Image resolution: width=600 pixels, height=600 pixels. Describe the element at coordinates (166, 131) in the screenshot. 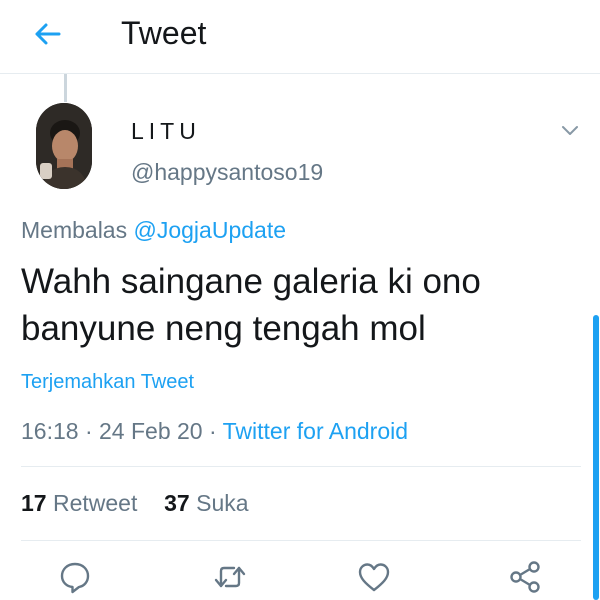

I see `author-display-name: LITU` at that location.